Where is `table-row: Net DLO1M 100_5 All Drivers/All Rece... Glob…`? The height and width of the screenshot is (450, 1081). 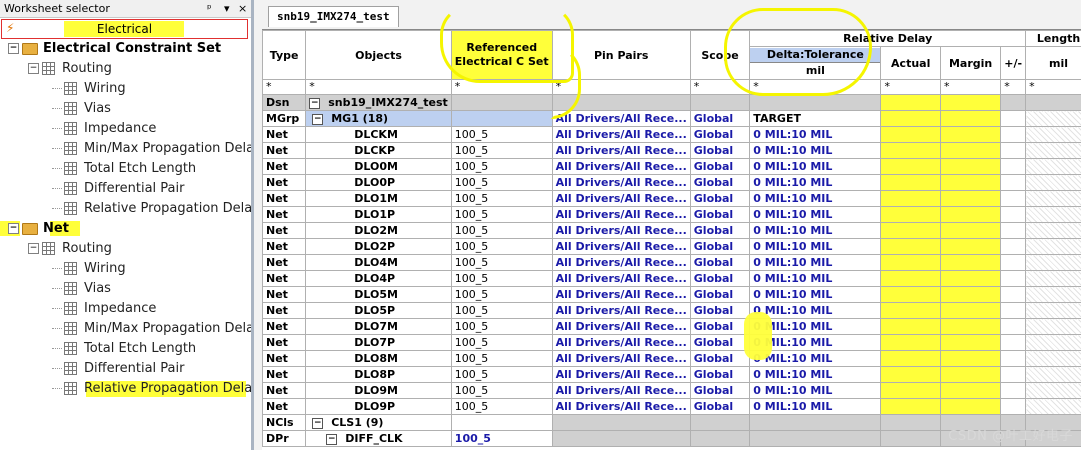
table-row: Net DLO1M 100_5 All Drivers/All Rece... Glob… is located at coordinates (671, 198).